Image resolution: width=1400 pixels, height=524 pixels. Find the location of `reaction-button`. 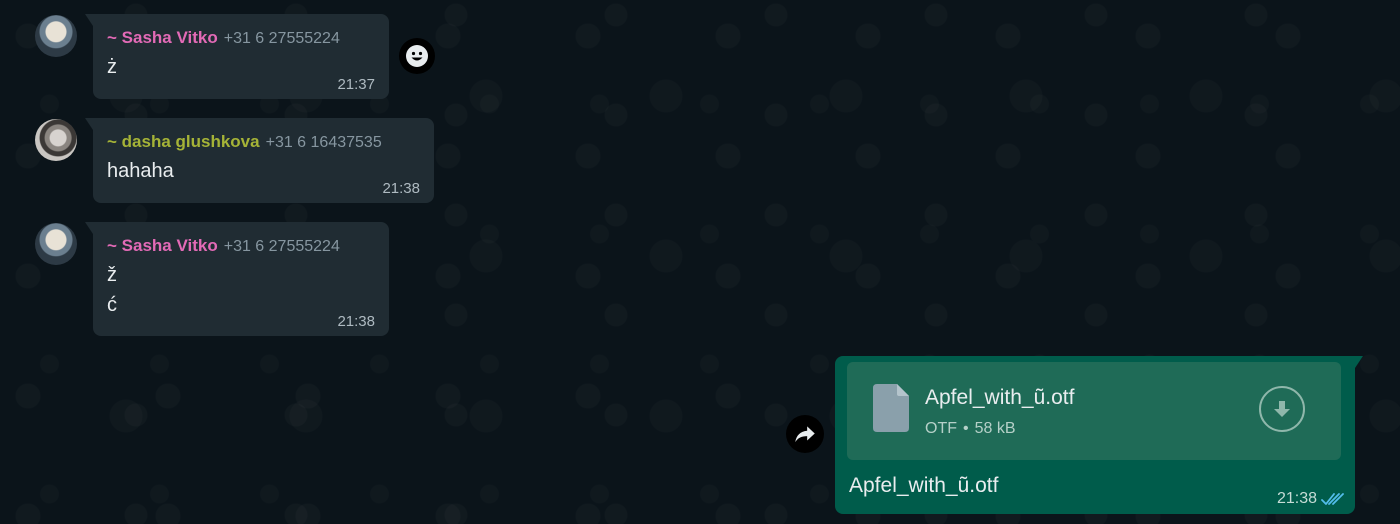

reaction-button is located at coordinates (417, 56).